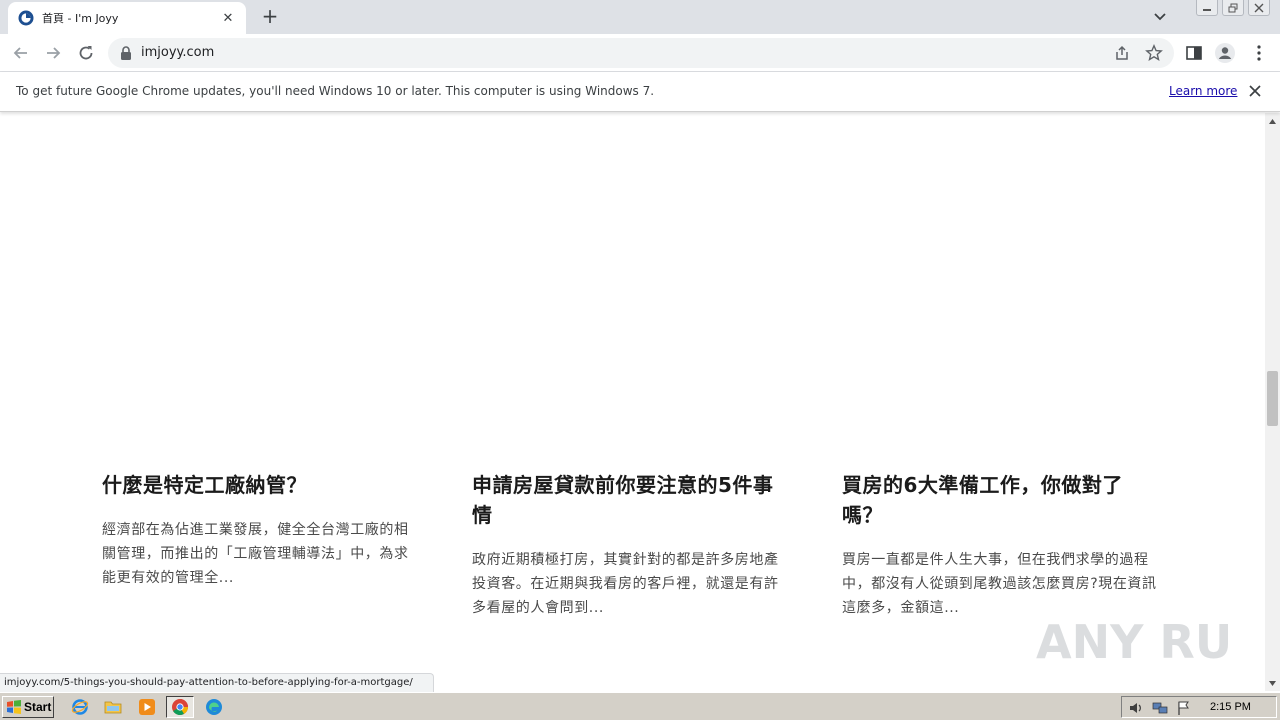  I want to click on taskbar-file-explorer, so click(113, 707).